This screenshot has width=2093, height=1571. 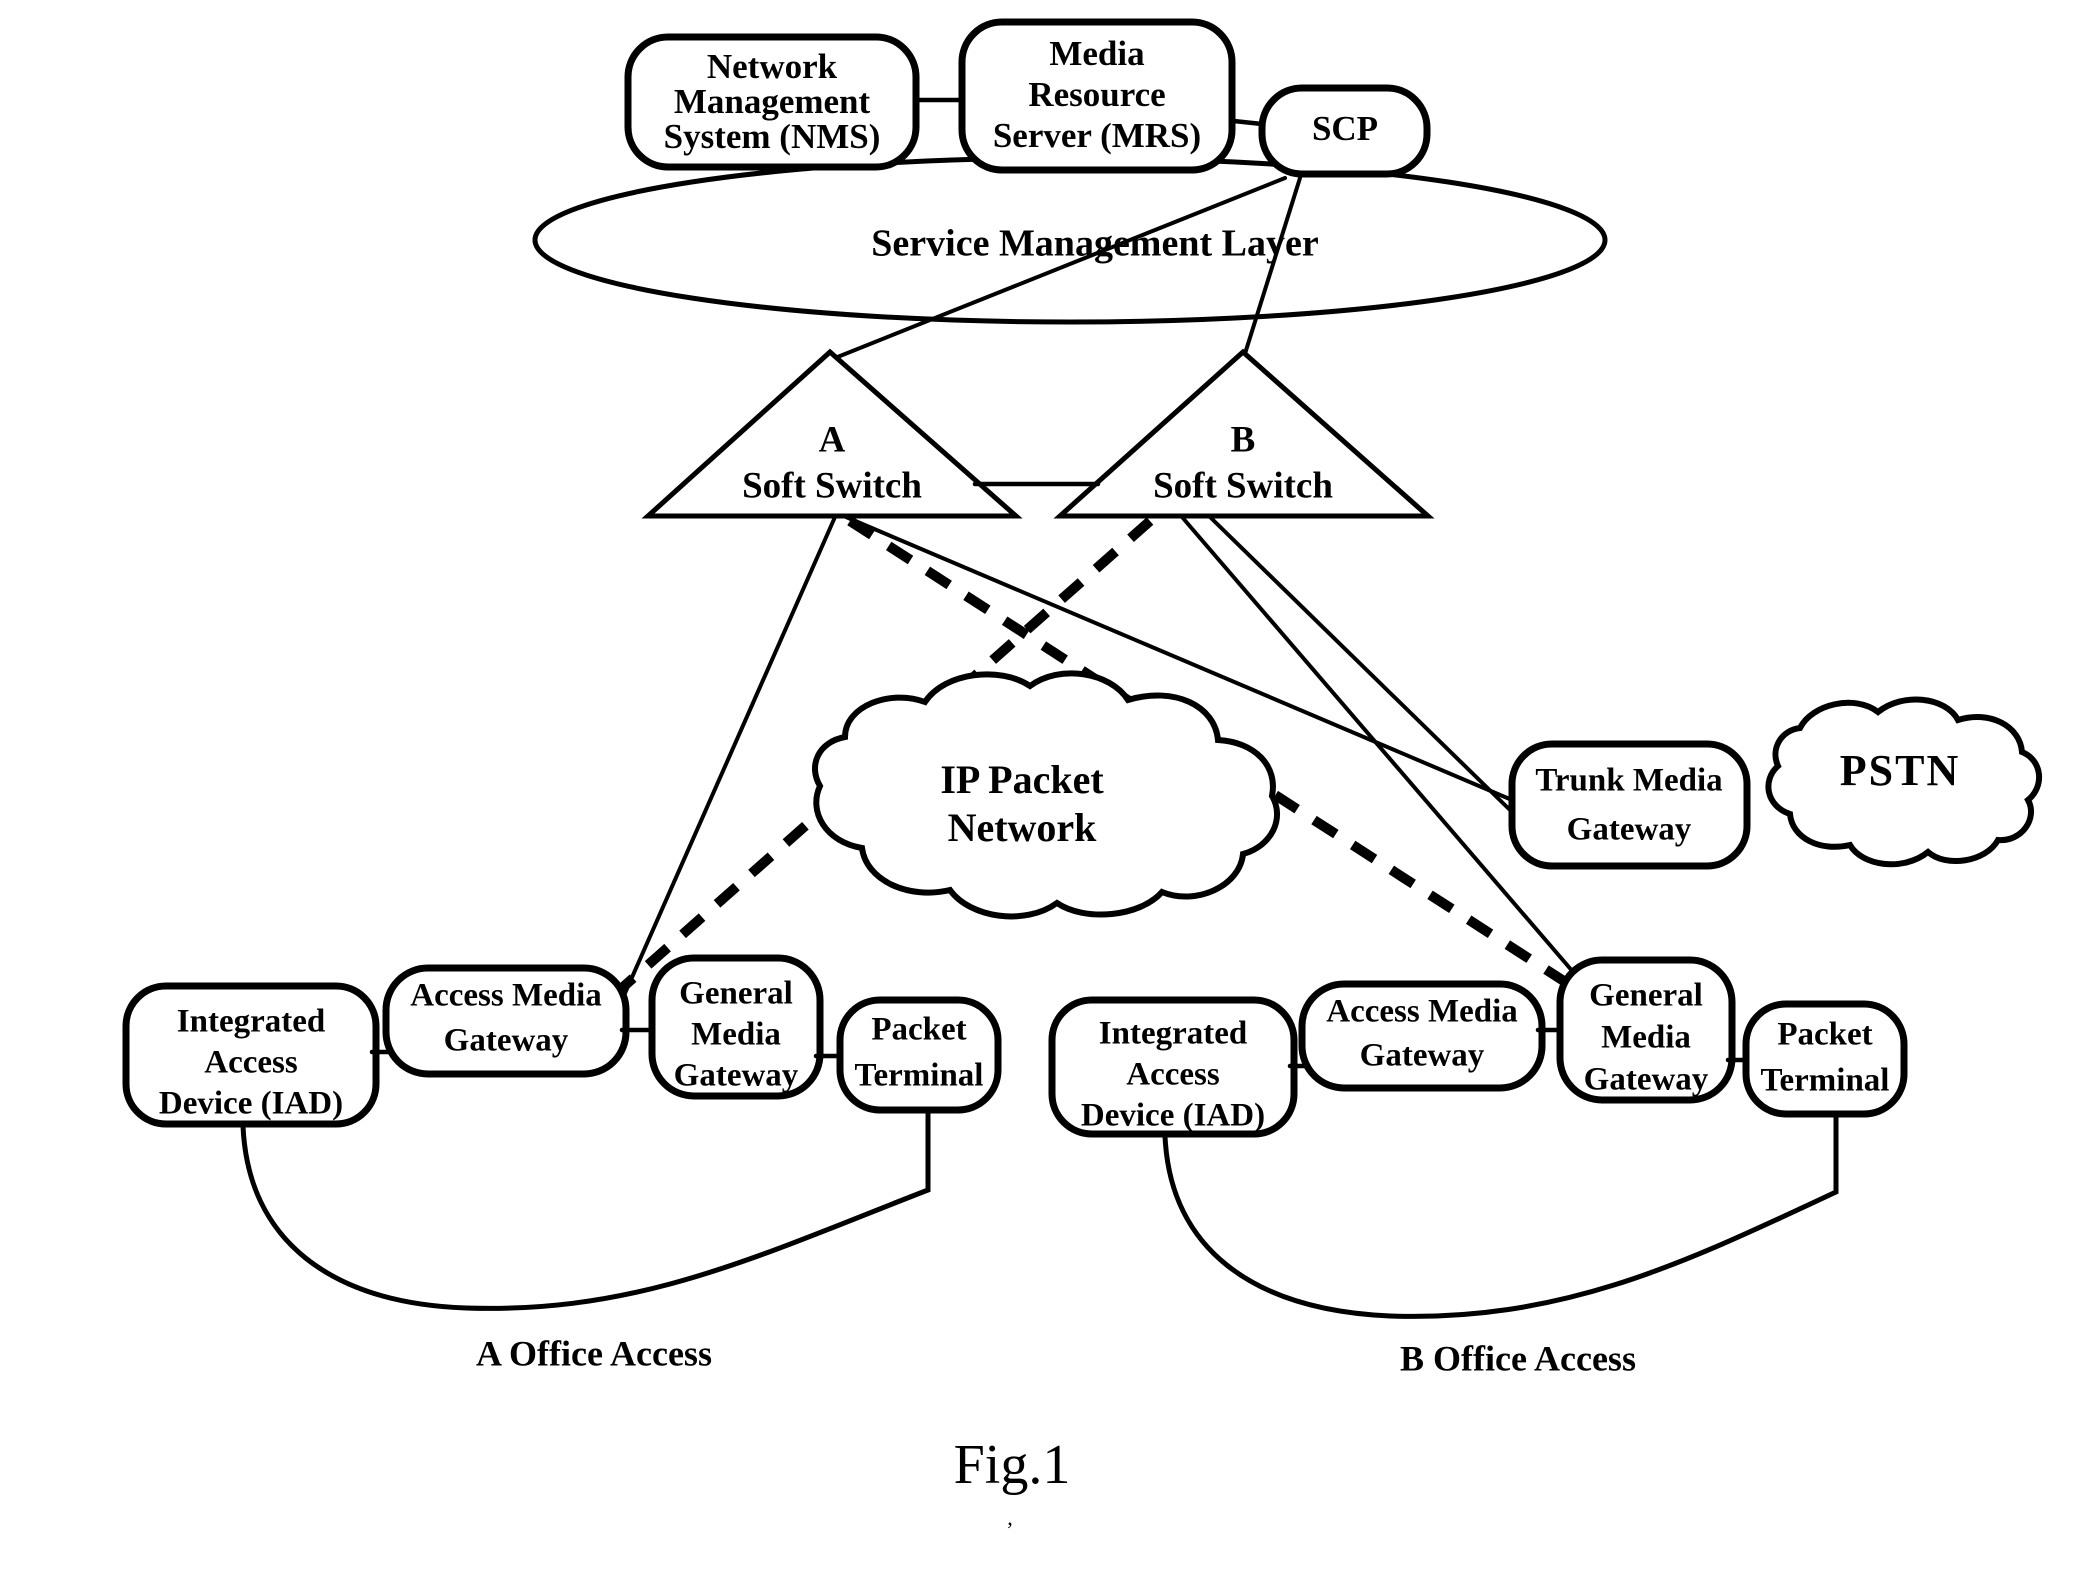 What do you see at coordinates (1422, 1056) in the screenshot?
I see `node-access-media-gateway-office-b-line2: Gateway` at bounding box center [1422, 1056].